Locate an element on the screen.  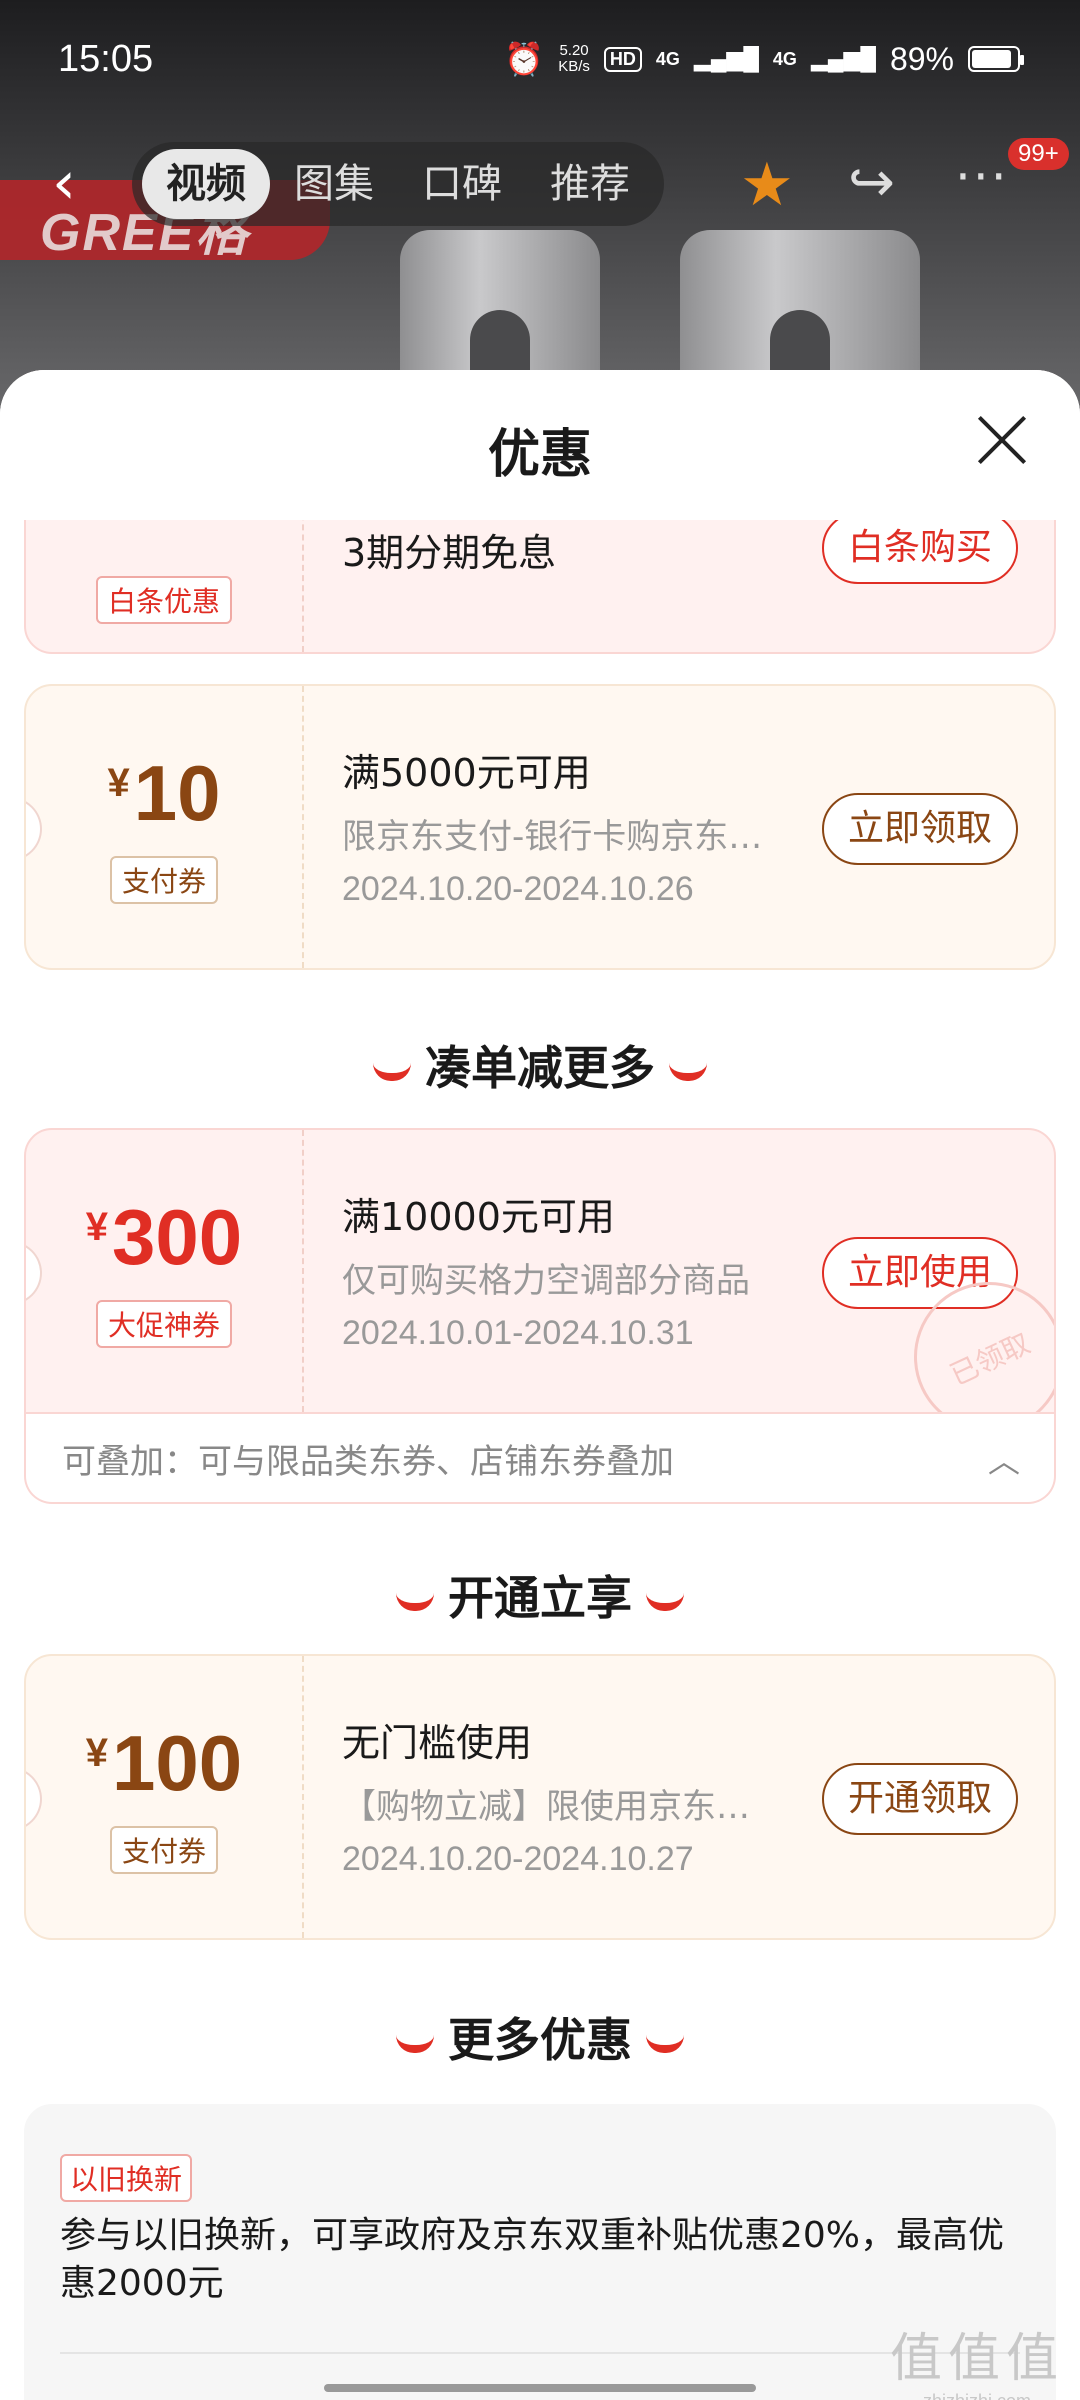
coupon-title: 无门槛使用 is located at coordinates (437, 1743).